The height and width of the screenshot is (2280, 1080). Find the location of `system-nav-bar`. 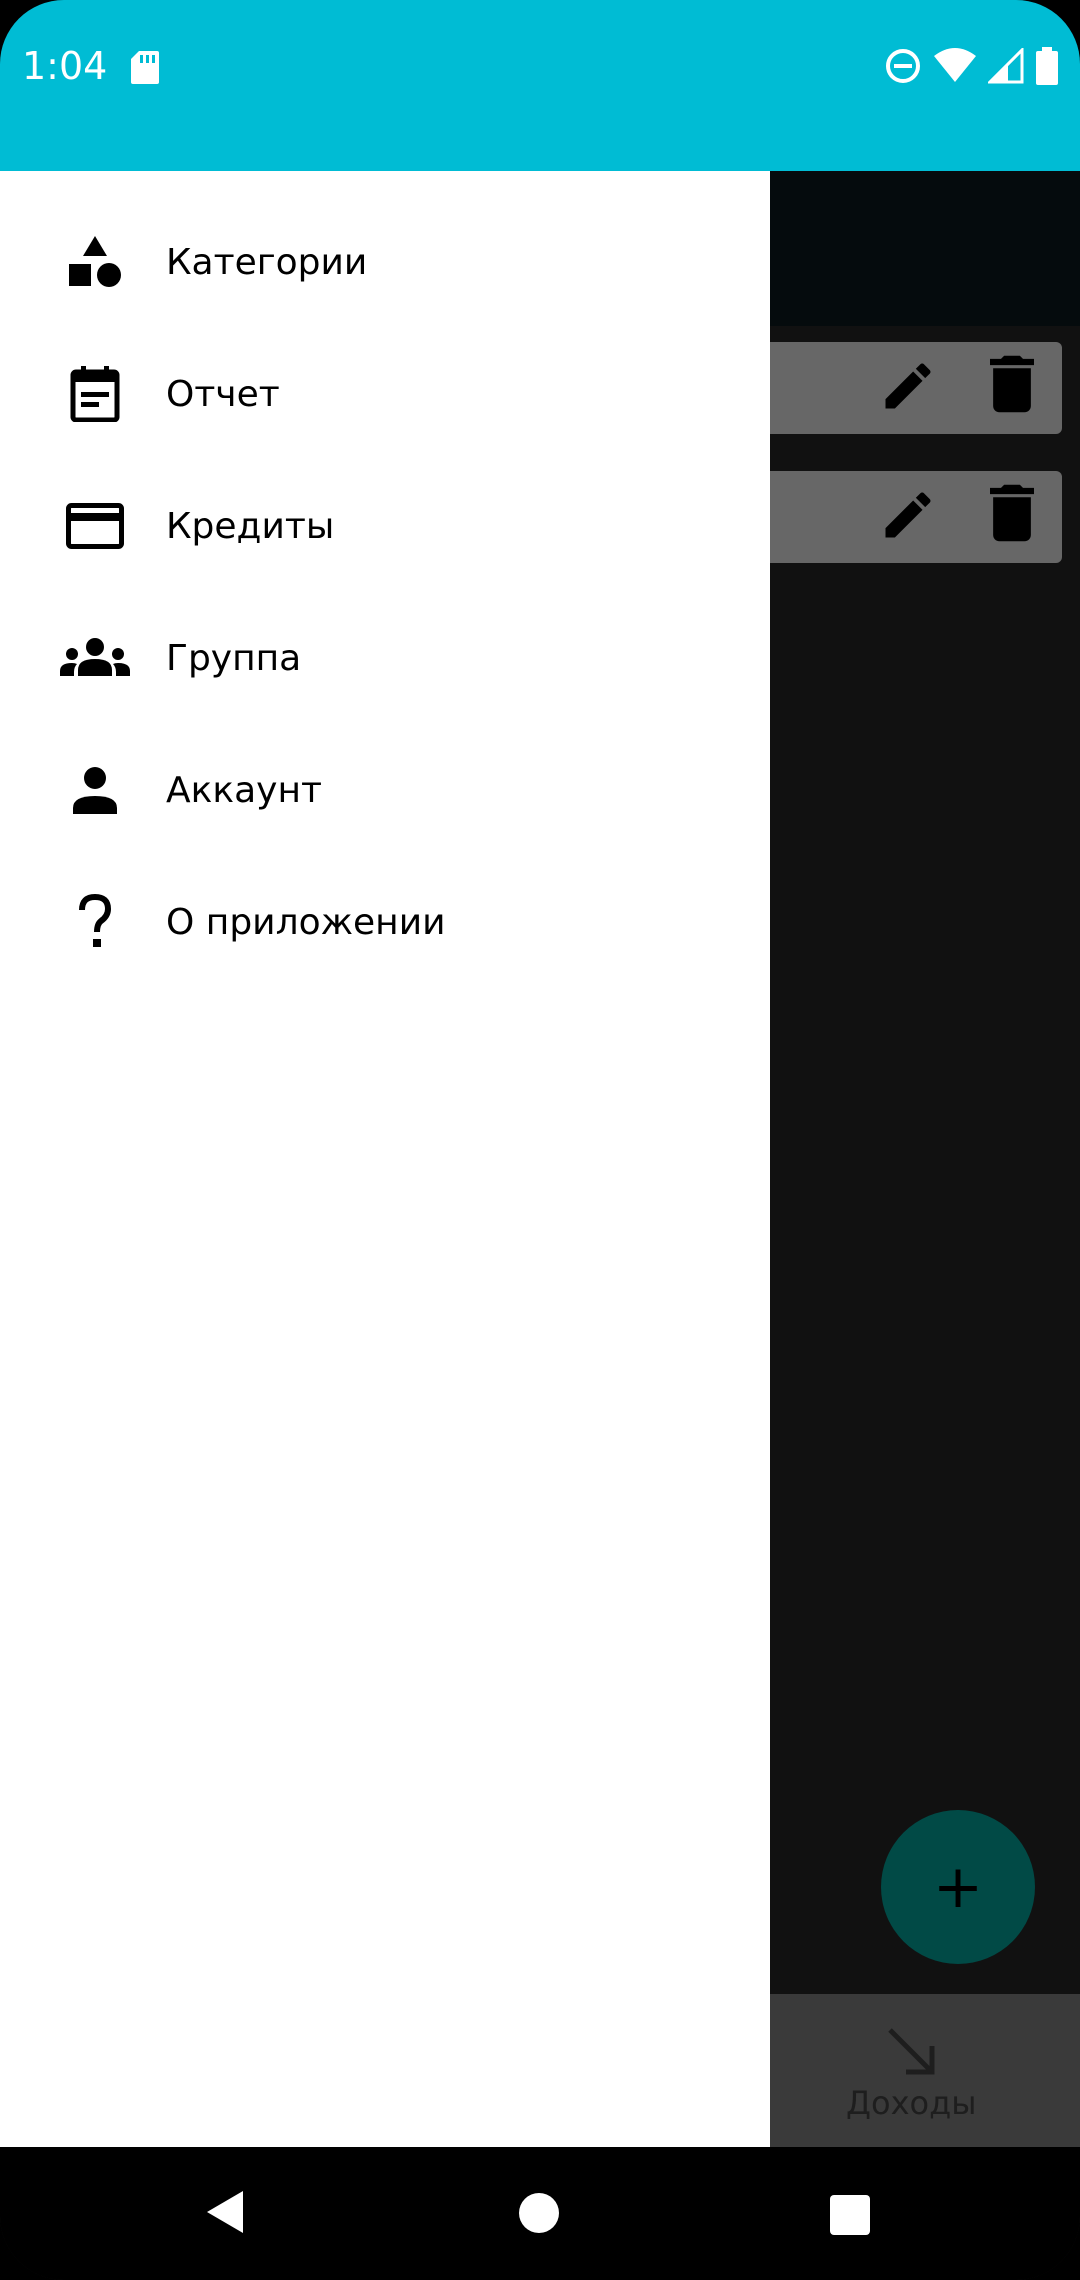

system-nav-bar is located at coordinates (540, 2213).